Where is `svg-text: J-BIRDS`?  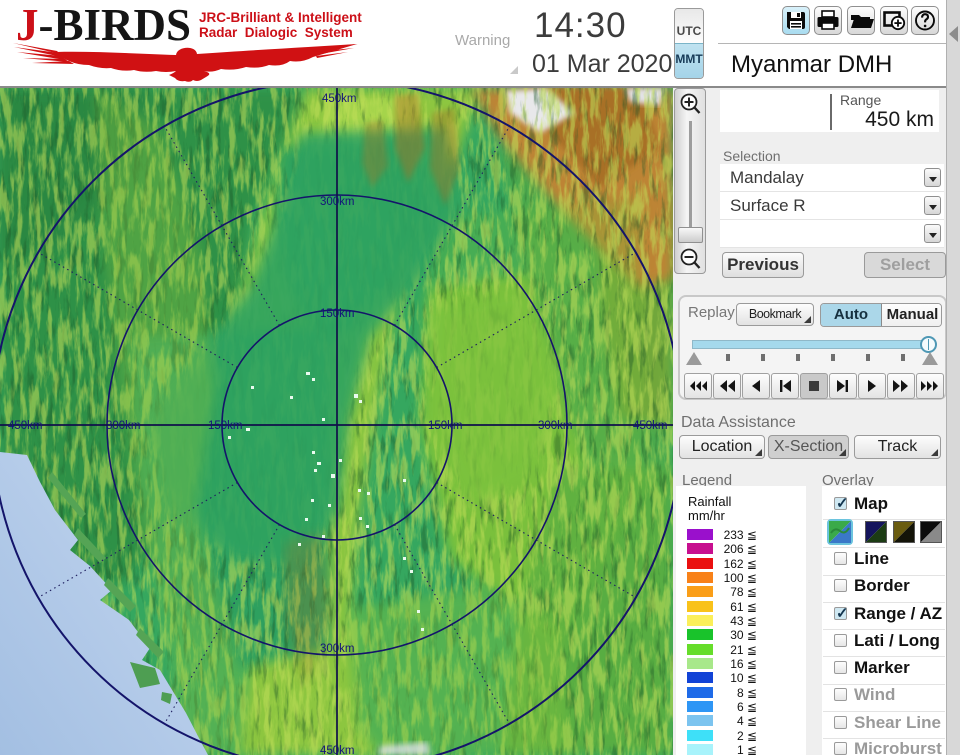
svg-text: J-BIRDS is located at coordinates (103, 25).